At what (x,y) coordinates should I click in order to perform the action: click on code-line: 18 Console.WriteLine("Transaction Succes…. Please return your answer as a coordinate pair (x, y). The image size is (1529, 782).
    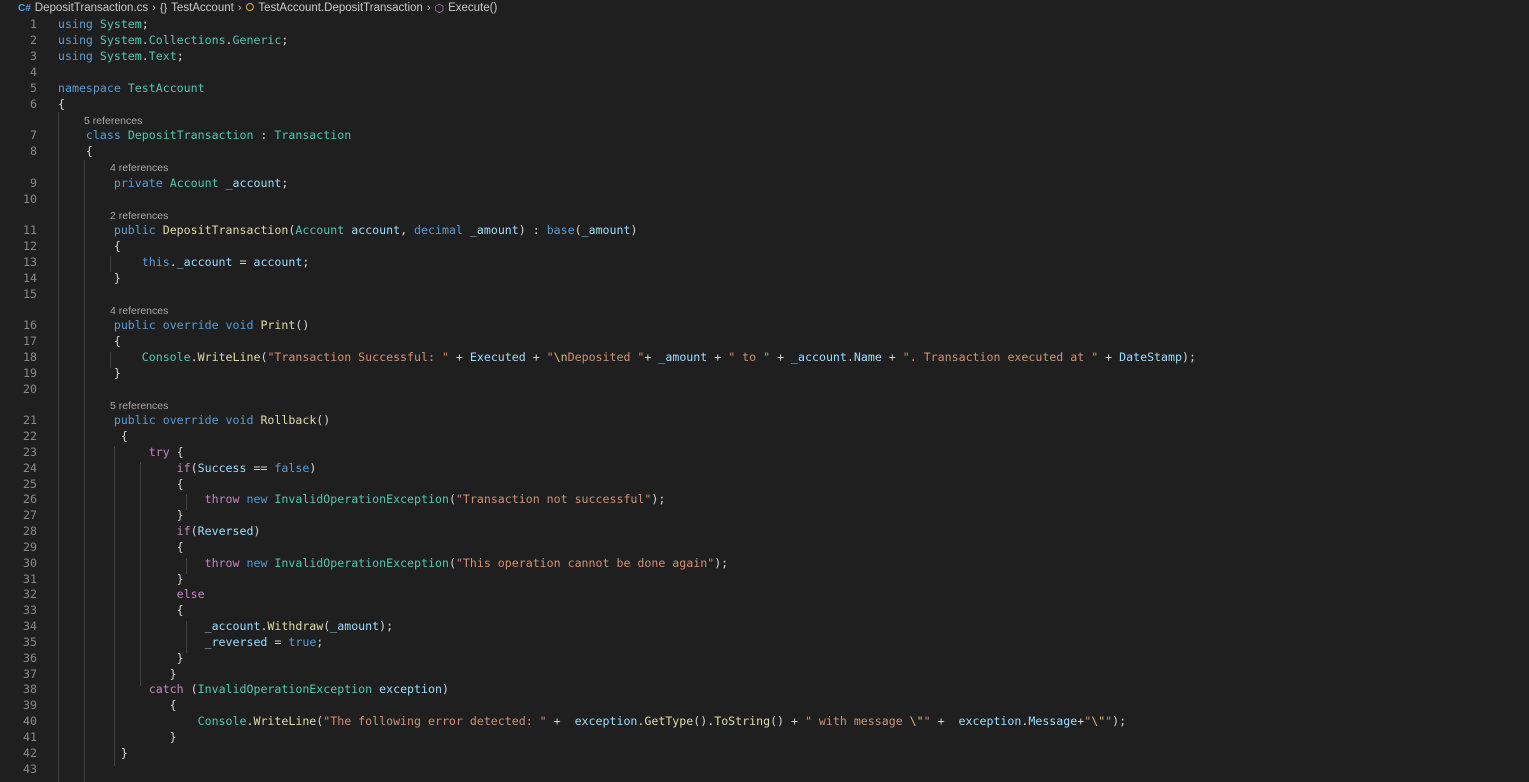
    Looking at the image, I should click on (764, 357).